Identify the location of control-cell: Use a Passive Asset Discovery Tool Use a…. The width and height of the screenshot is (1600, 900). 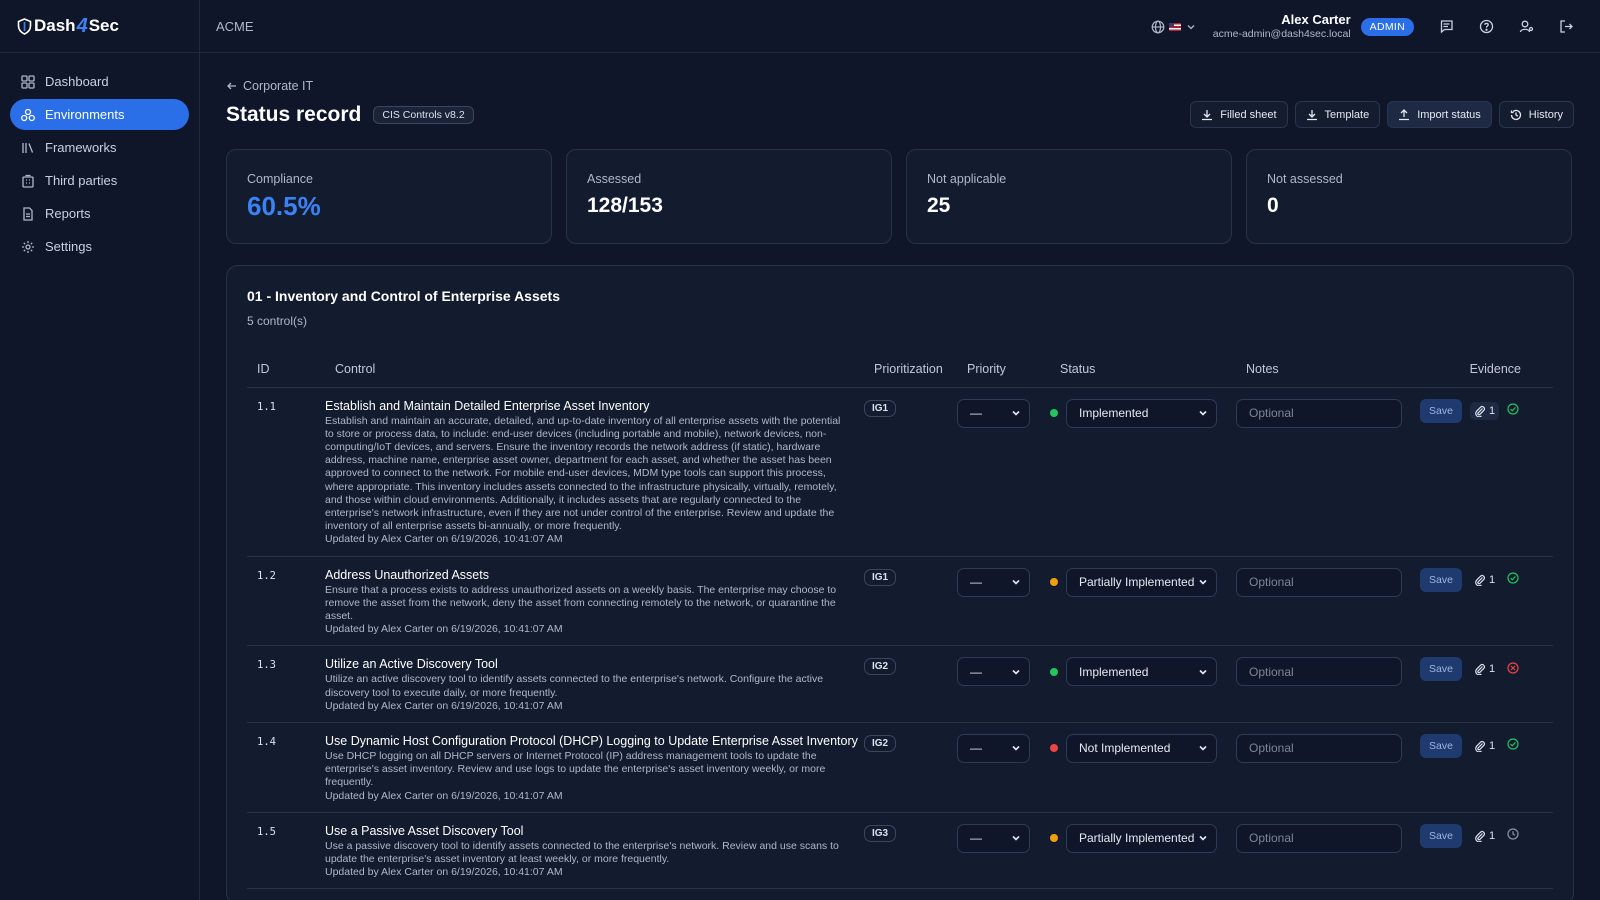
(594, 851).